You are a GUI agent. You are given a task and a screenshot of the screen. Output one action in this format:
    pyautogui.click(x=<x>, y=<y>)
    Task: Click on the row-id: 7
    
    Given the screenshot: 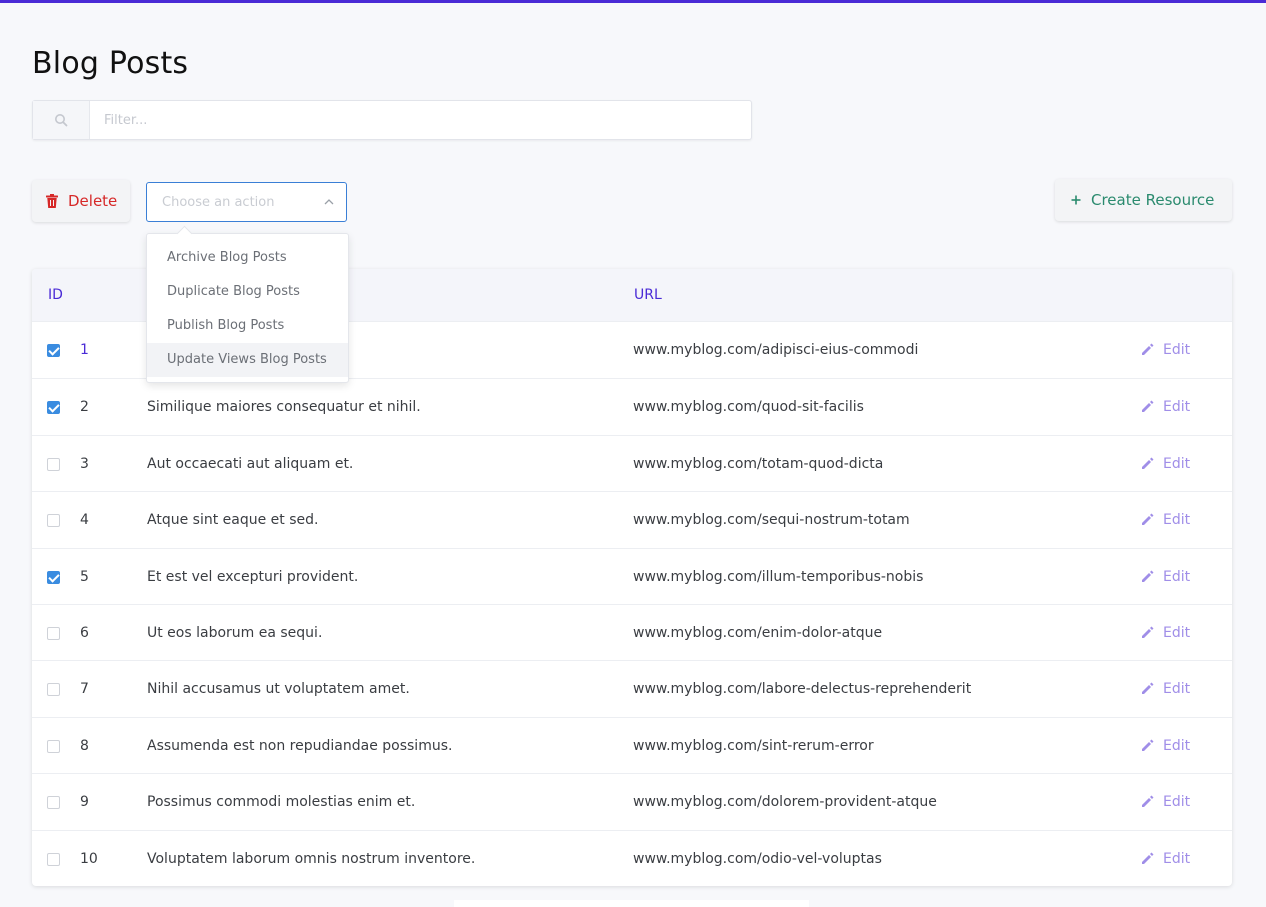 What is the action you would take?
    pyautogui.click(x=84, y=688)
    